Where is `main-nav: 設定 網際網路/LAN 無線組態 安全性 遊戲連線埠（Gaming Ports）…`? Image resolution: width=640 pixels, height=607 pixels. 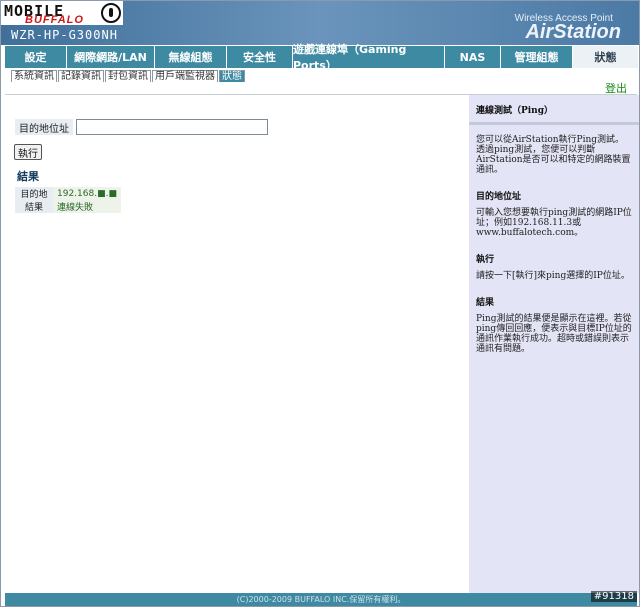 main-nav: 設定 網際網路/LAN 無線組態 安全性 遊戲連線埠（Gaming Ports）… is located at coordinates (322, 57).